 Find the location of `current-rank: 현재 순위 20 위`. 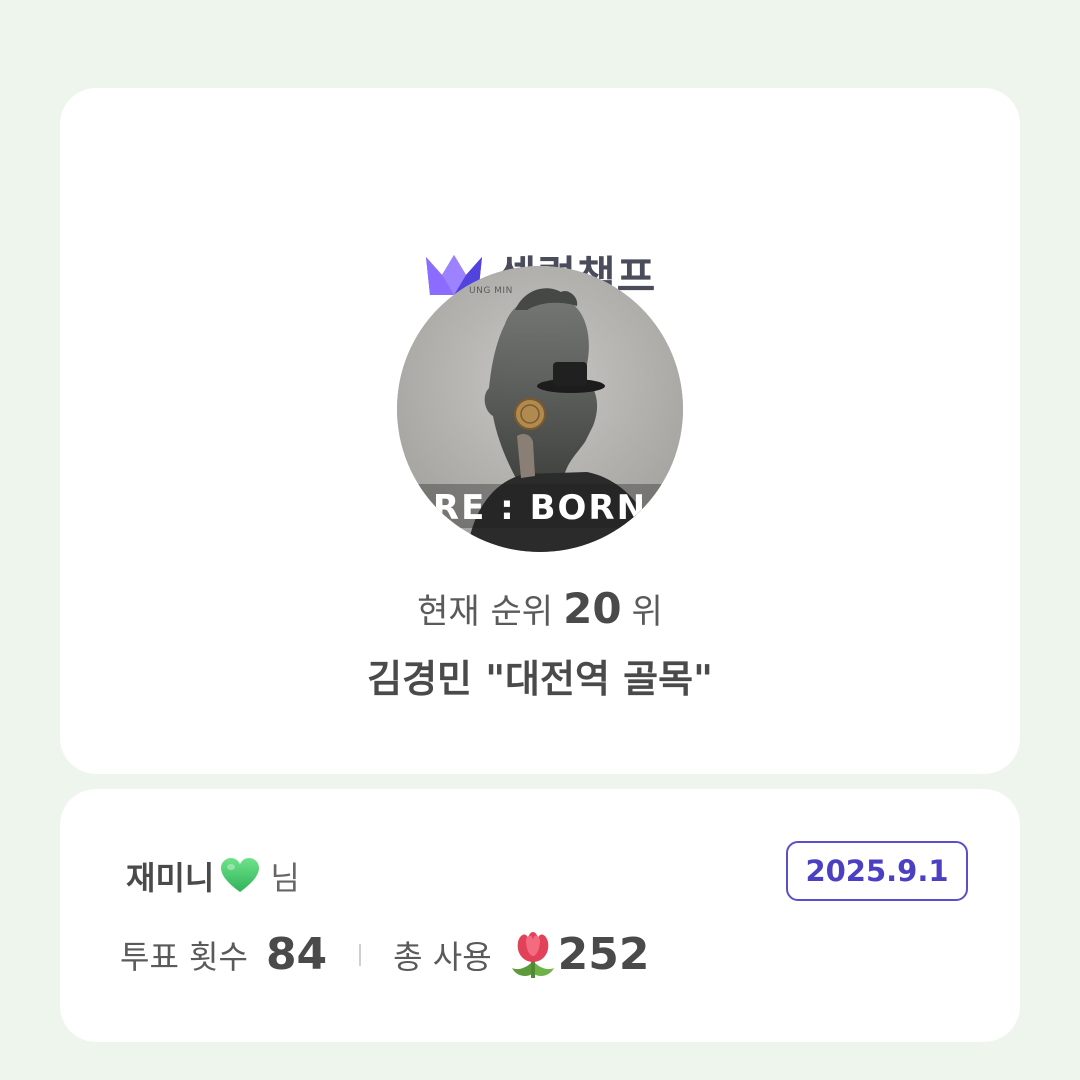

current-rank: 현재 순위 20 위 is located at coordinates (540, 608).